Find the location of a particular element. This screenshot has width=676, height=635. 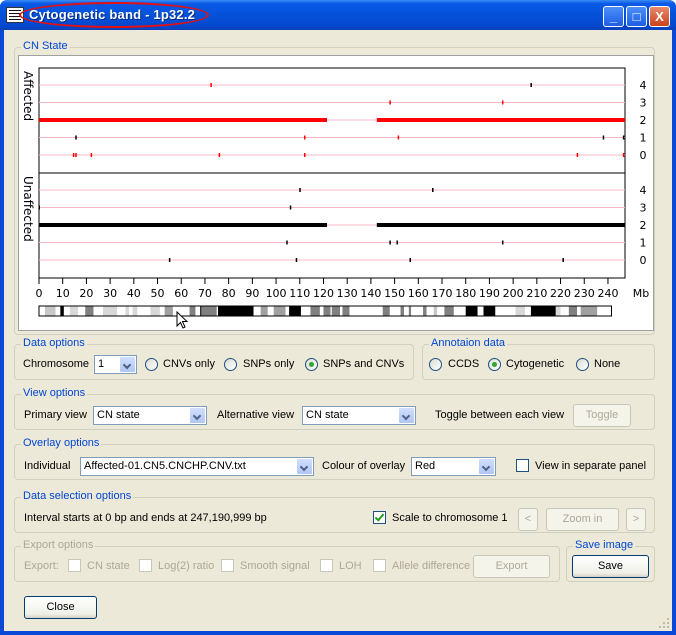

individual-select: Affected-01.CN5.CNCHP.CNV.txt is located at coordinates (197, 466).